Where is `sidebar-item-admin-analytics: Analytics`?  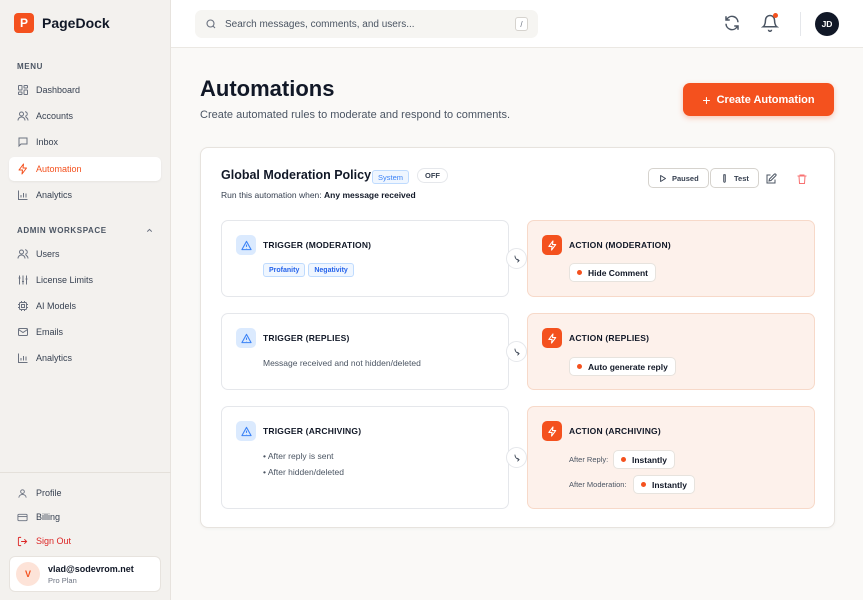
sidebar-item-admin-analytics: Analytics is located at coordinates (85, 358).